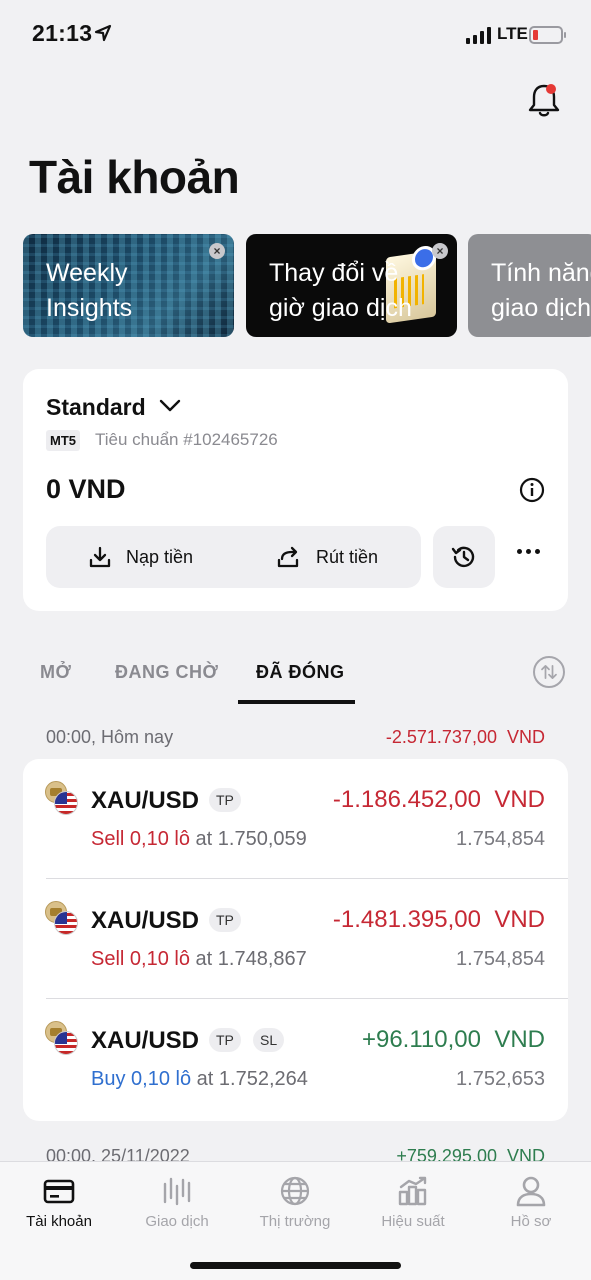  I want to click on banner-weekly-insights: Weekly Insights ×, so click(128, 285).